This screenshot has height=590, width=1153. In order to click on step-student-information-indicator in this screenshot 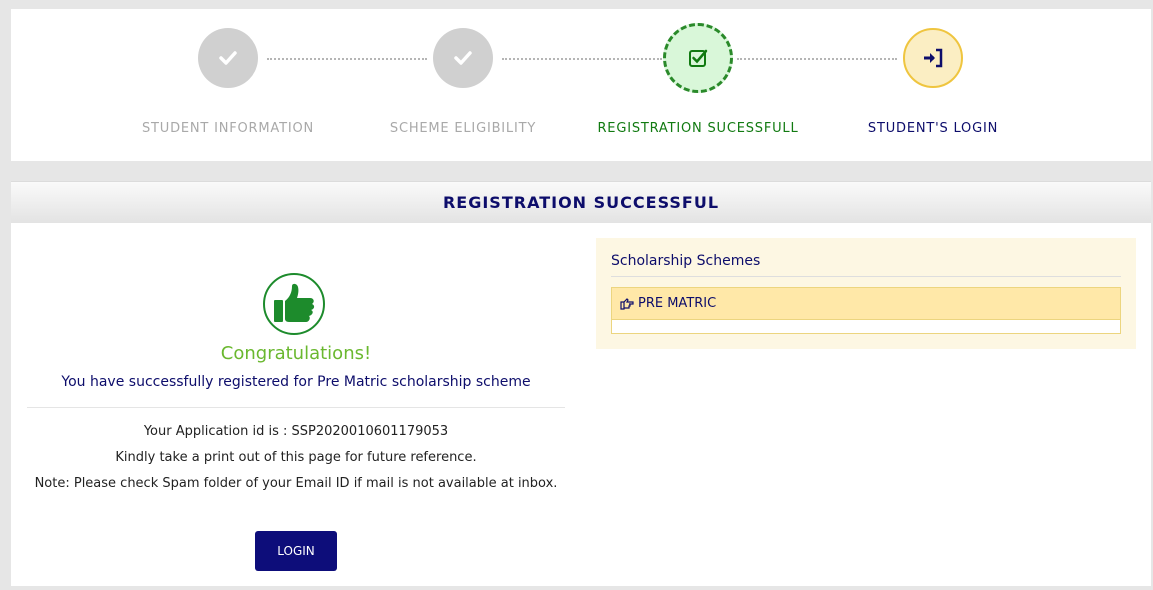, I will do `click(228, 58)`.